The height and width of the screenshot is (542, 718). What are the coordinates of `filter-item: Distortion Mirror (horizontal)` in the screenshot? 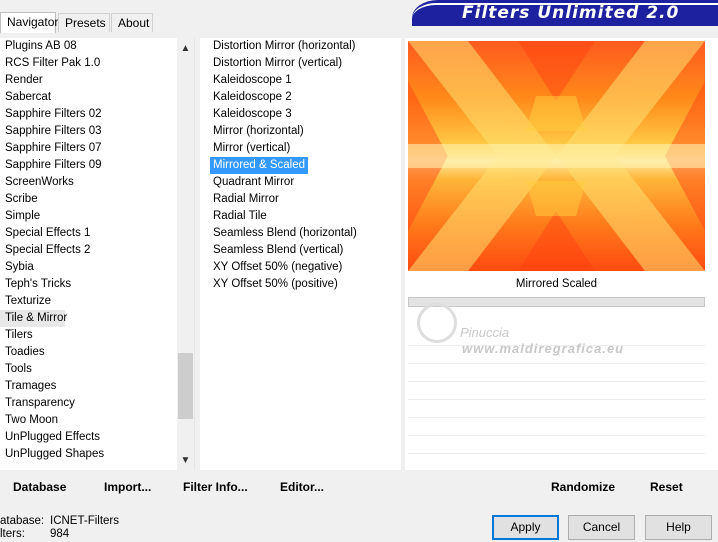 It's located at (300, 46).